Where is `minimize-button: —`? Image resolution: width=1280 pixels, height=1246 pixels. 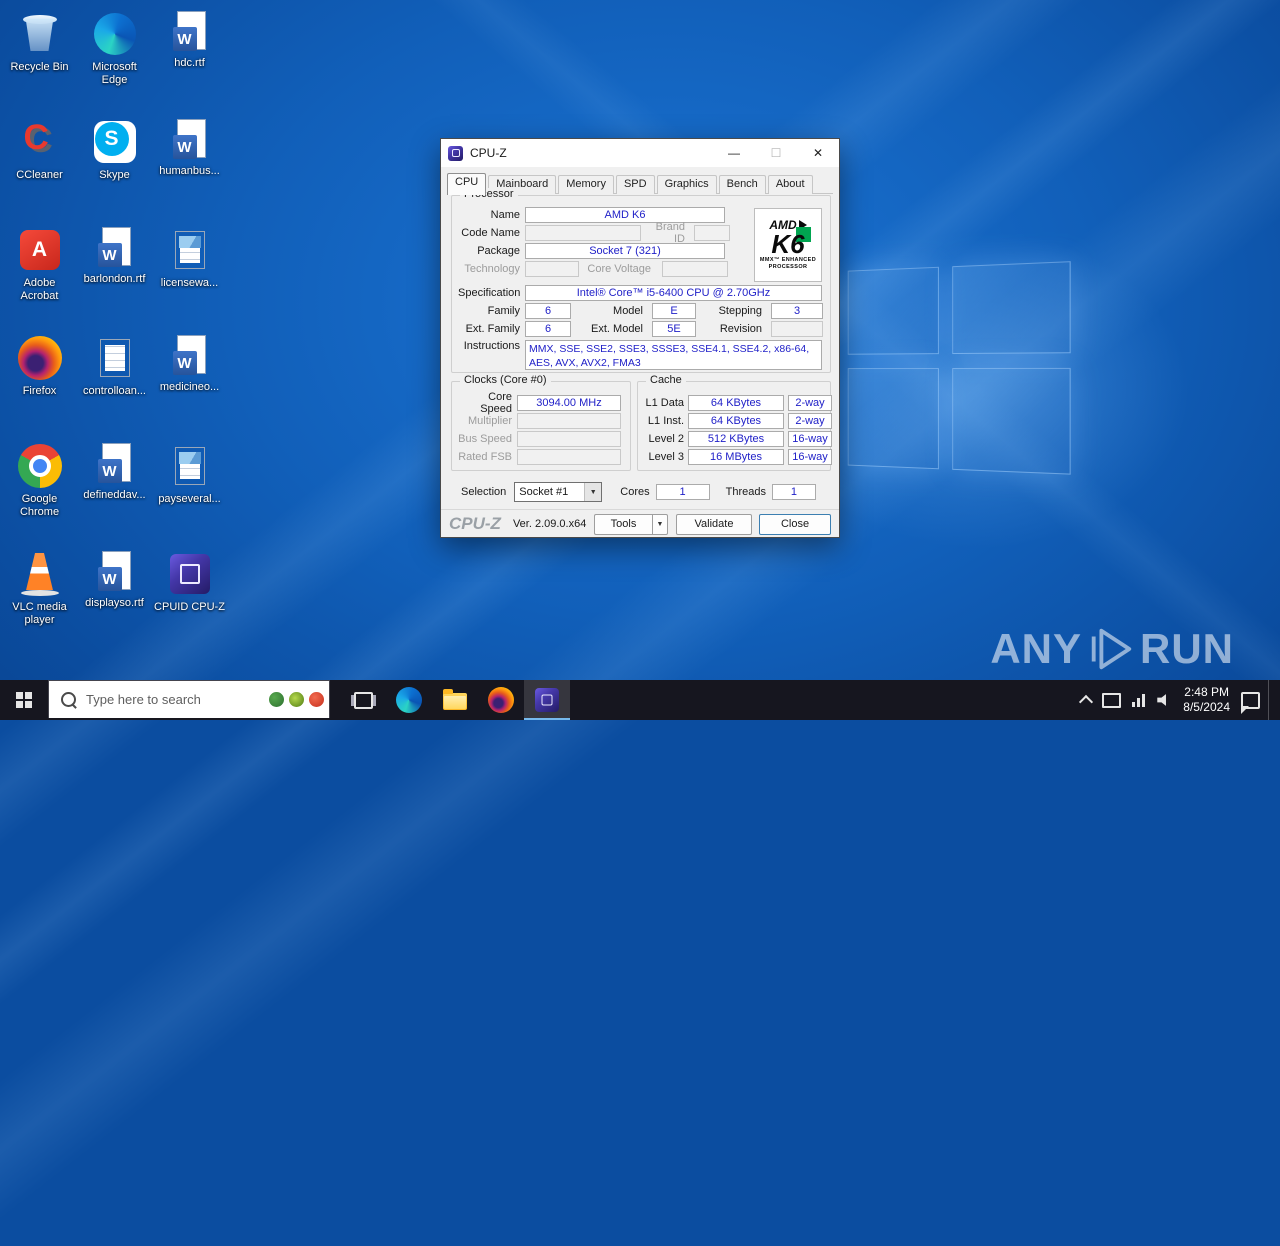
minimize-button: — is located at coordinates (734, 153).